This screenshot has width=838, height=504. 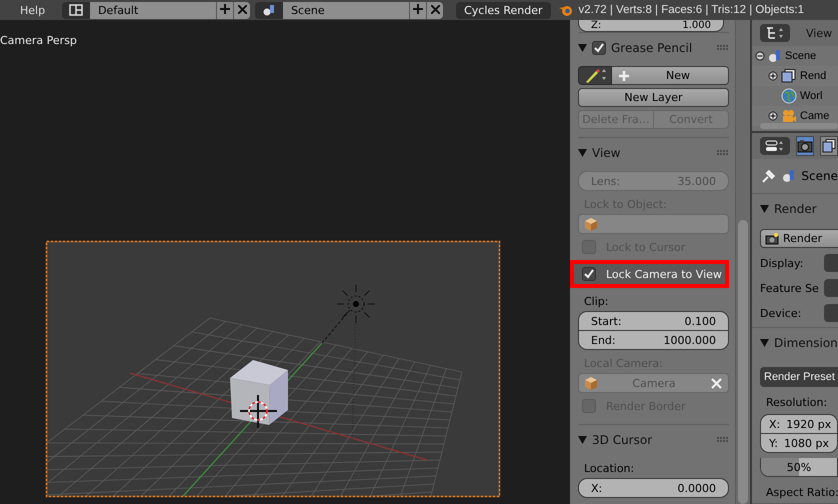 What do you see at coordinates (796, 402) in the screenshot?
I see `field-label: Resolution:` at bounding box center [796, 402].